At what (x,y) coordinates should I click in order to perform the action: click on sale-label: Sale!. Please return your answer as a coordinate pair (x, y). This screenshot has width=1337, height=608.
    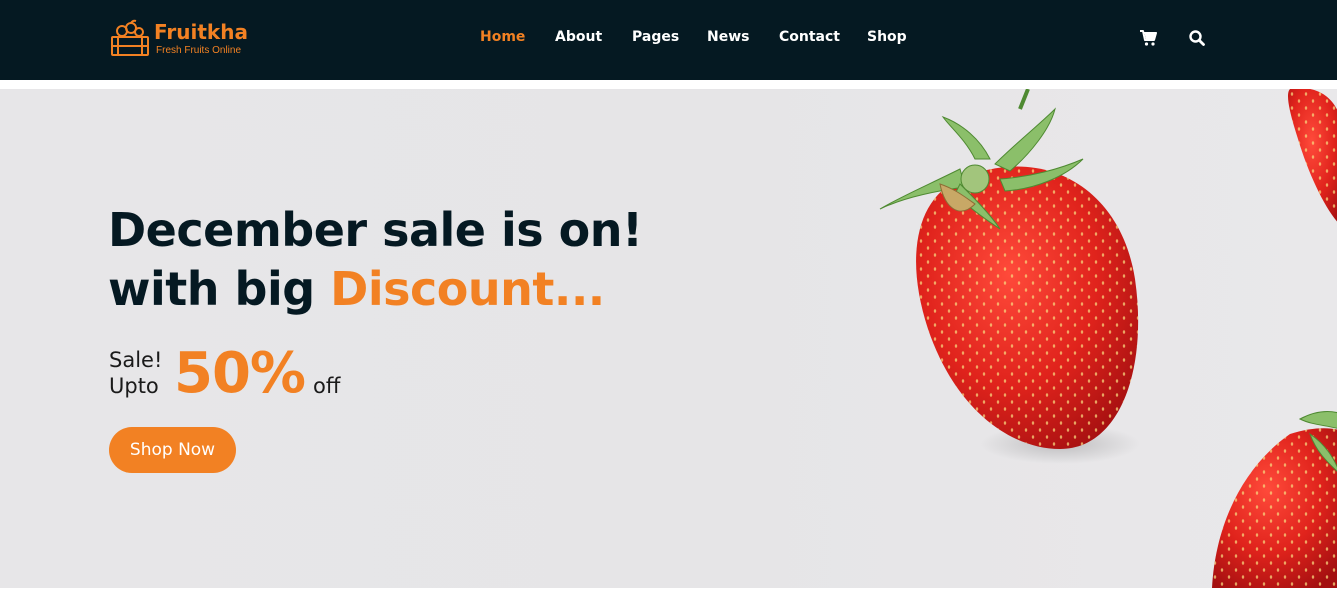
    Looking at the image, I should click on (136, 360).